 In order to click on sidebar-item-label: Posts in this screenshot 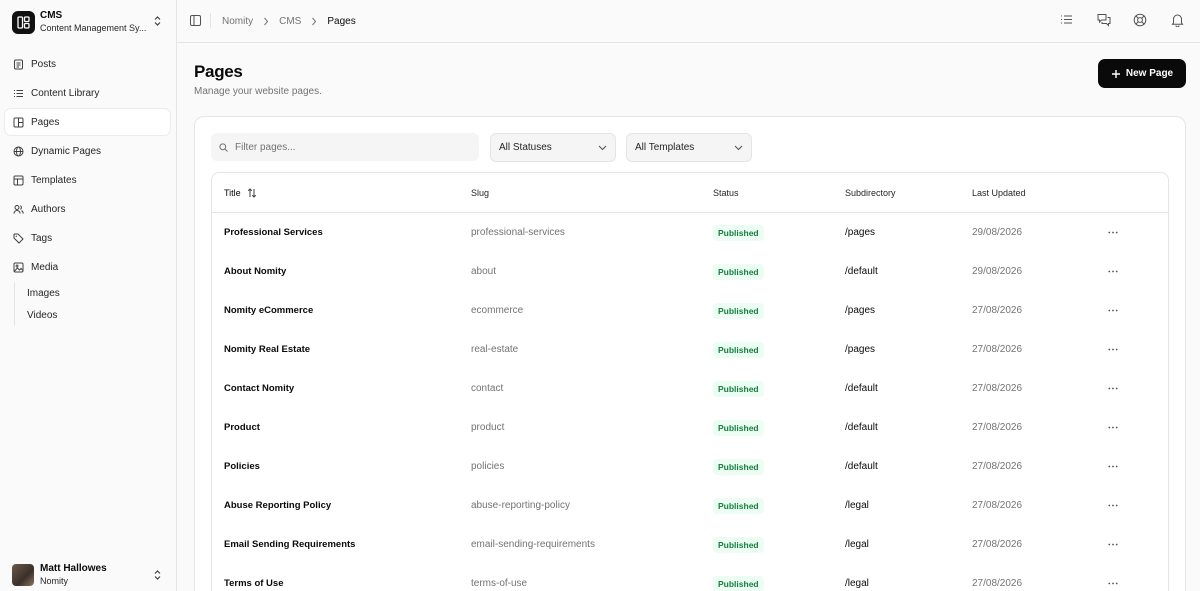, I will do `click(44, 64)`.